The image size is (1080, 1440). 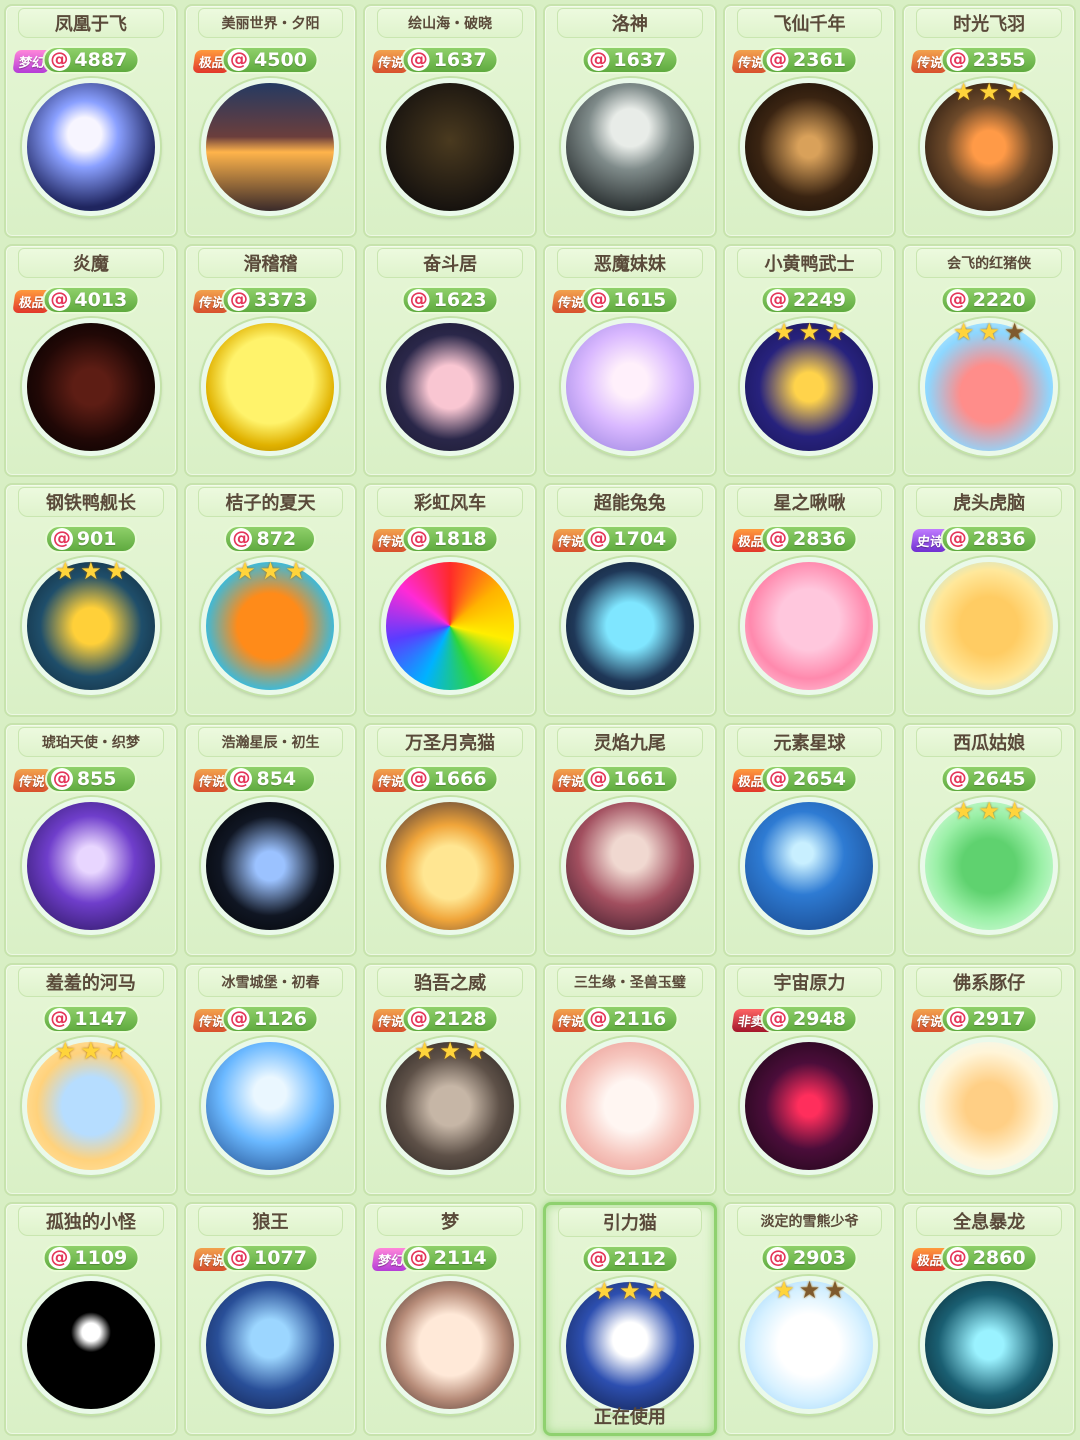 What do you see at coordinates (989, 299) in the screenshot?
I see `price-badge: @2220` at bounding box center [989, 299].